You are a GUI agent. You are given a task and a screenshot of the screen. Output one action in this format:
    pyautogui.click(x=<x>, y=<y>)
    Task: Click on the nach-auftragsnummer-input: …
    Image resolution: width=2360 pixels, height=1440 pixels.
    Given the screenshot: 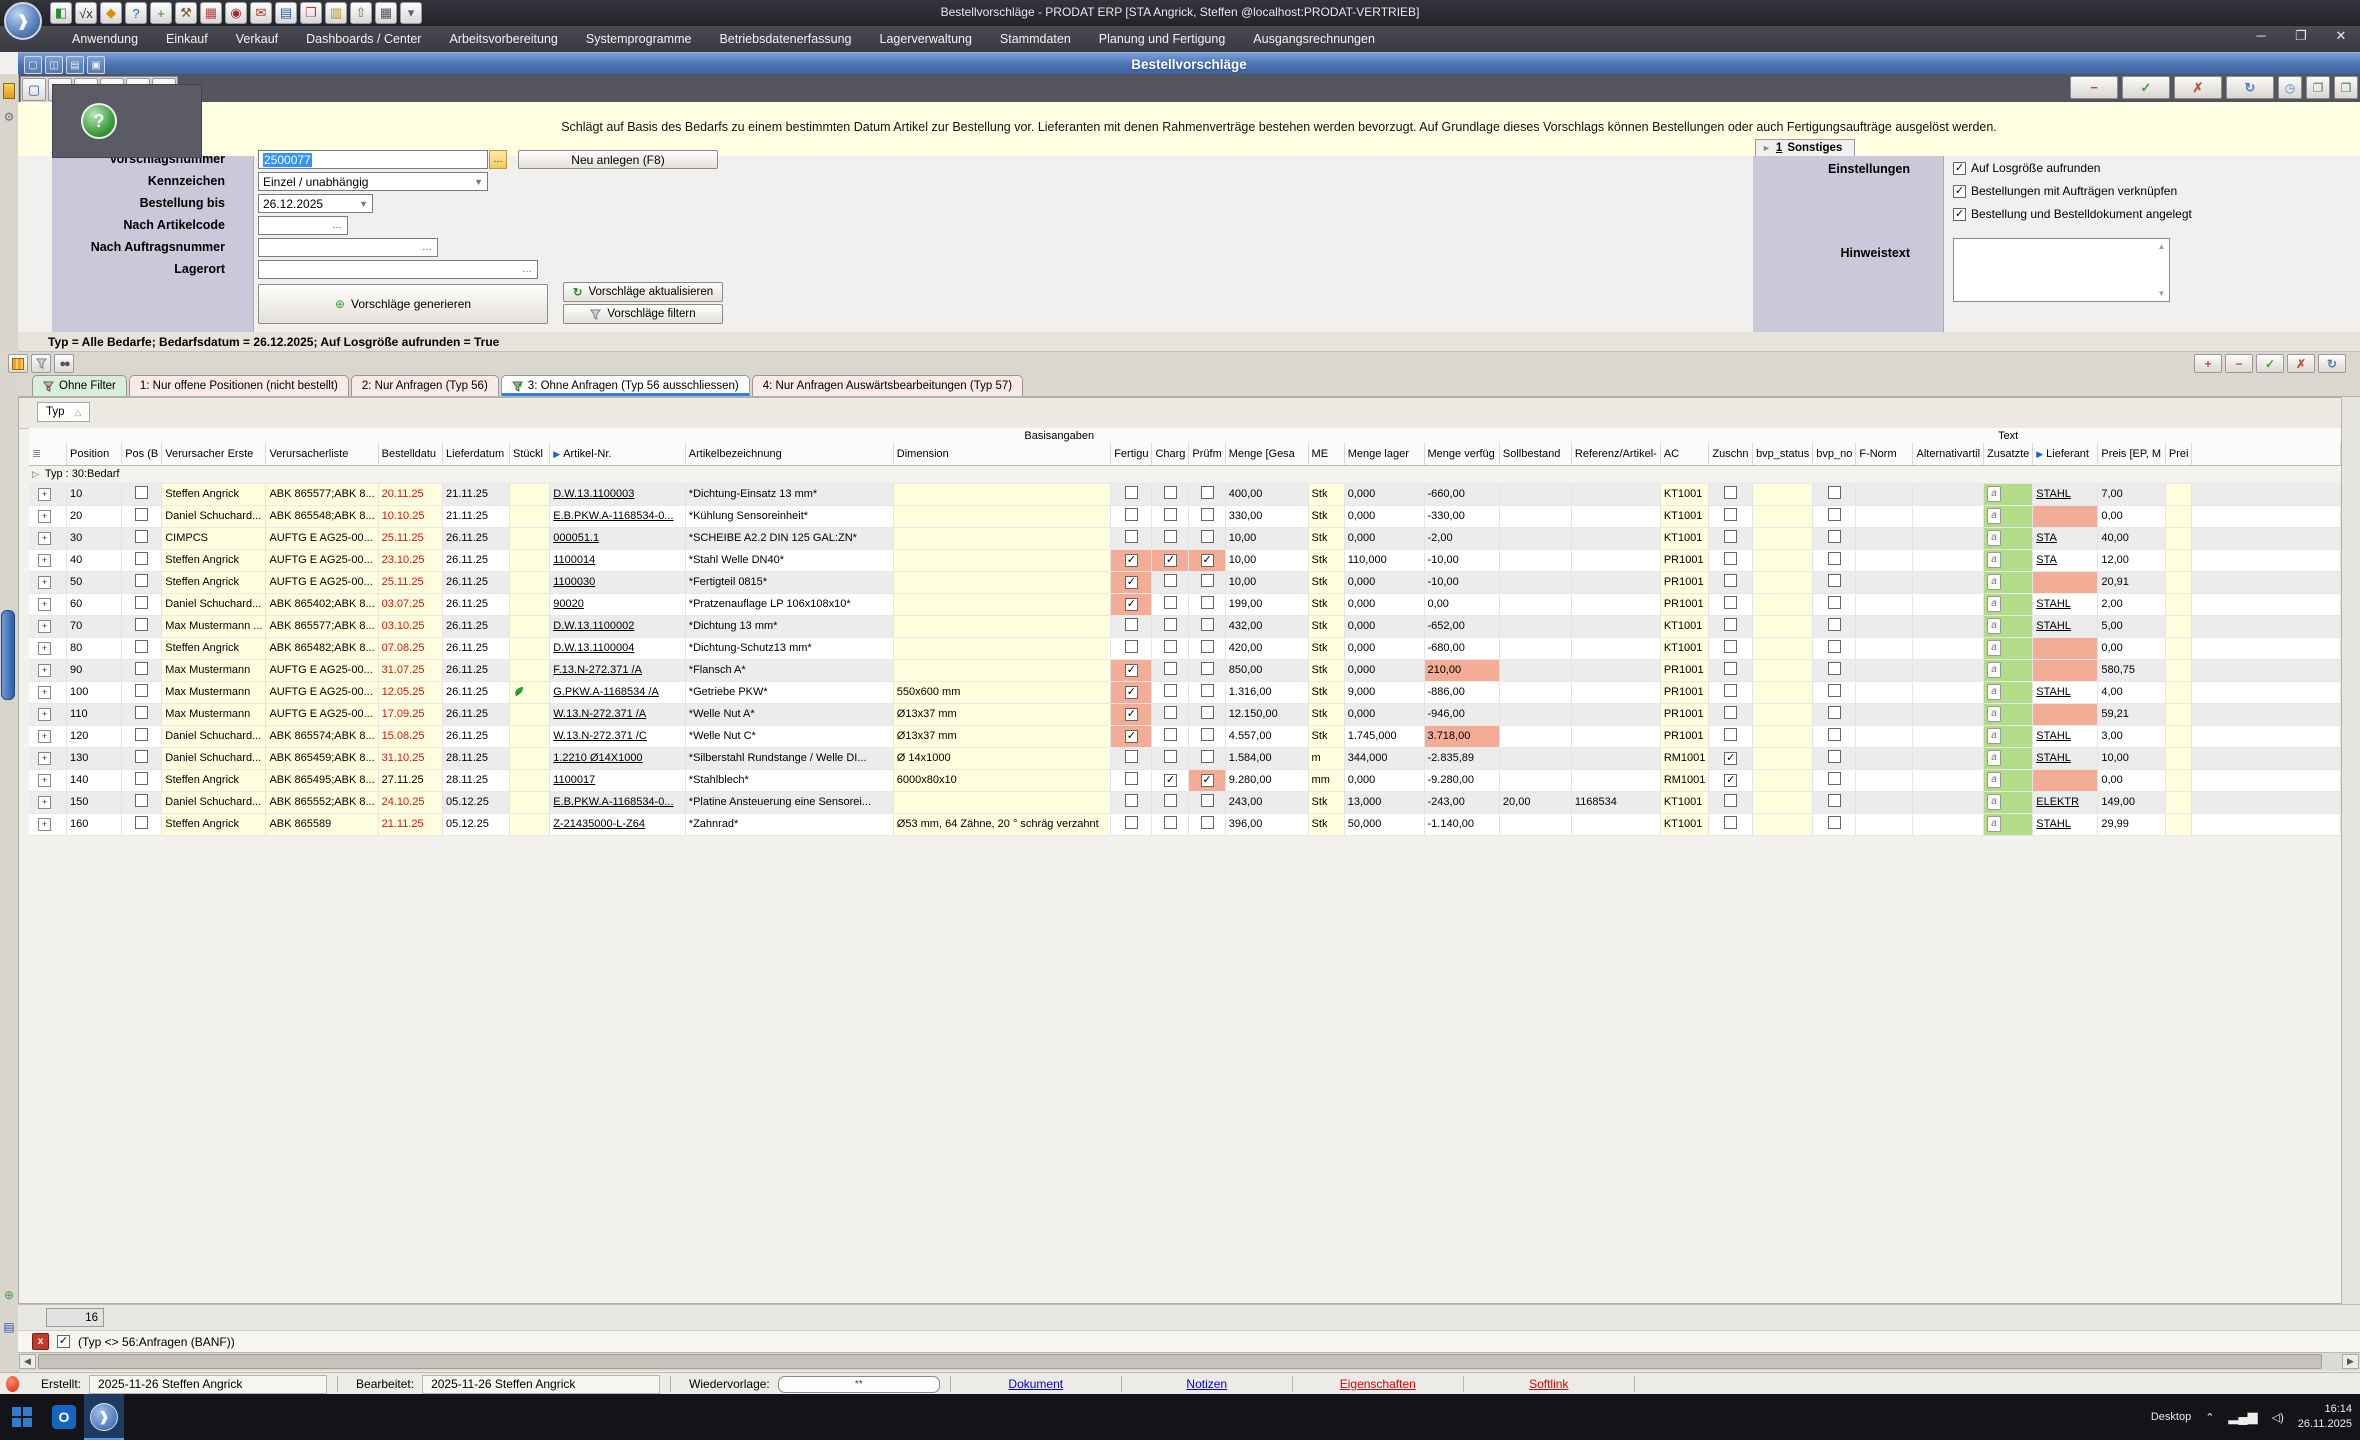 What is the action you would take?
    pyautogui.click(x=348, y=247)
    